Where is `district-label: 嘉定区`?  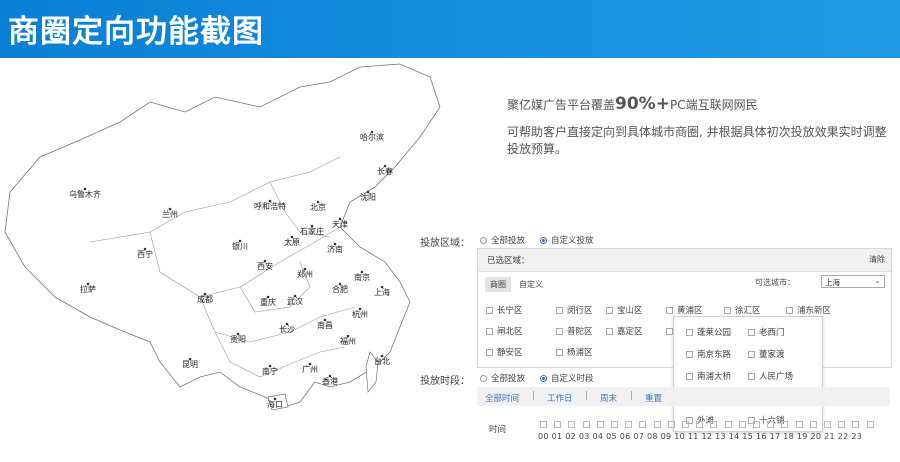
district-label: 嘉定区 is located at coordinates (630, 332).